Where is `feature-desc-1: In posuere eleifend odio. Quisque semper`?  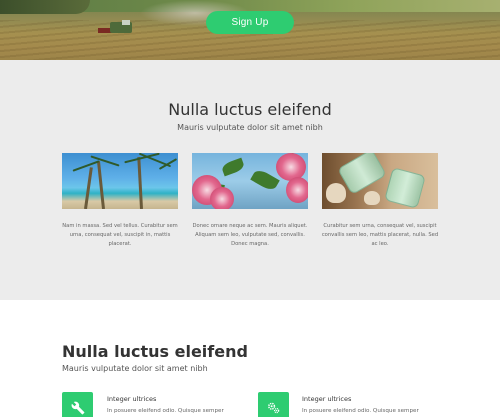 feature-desc-1: In posuere eleifend odio. Quisque semper is located at coordinates (165, 411).